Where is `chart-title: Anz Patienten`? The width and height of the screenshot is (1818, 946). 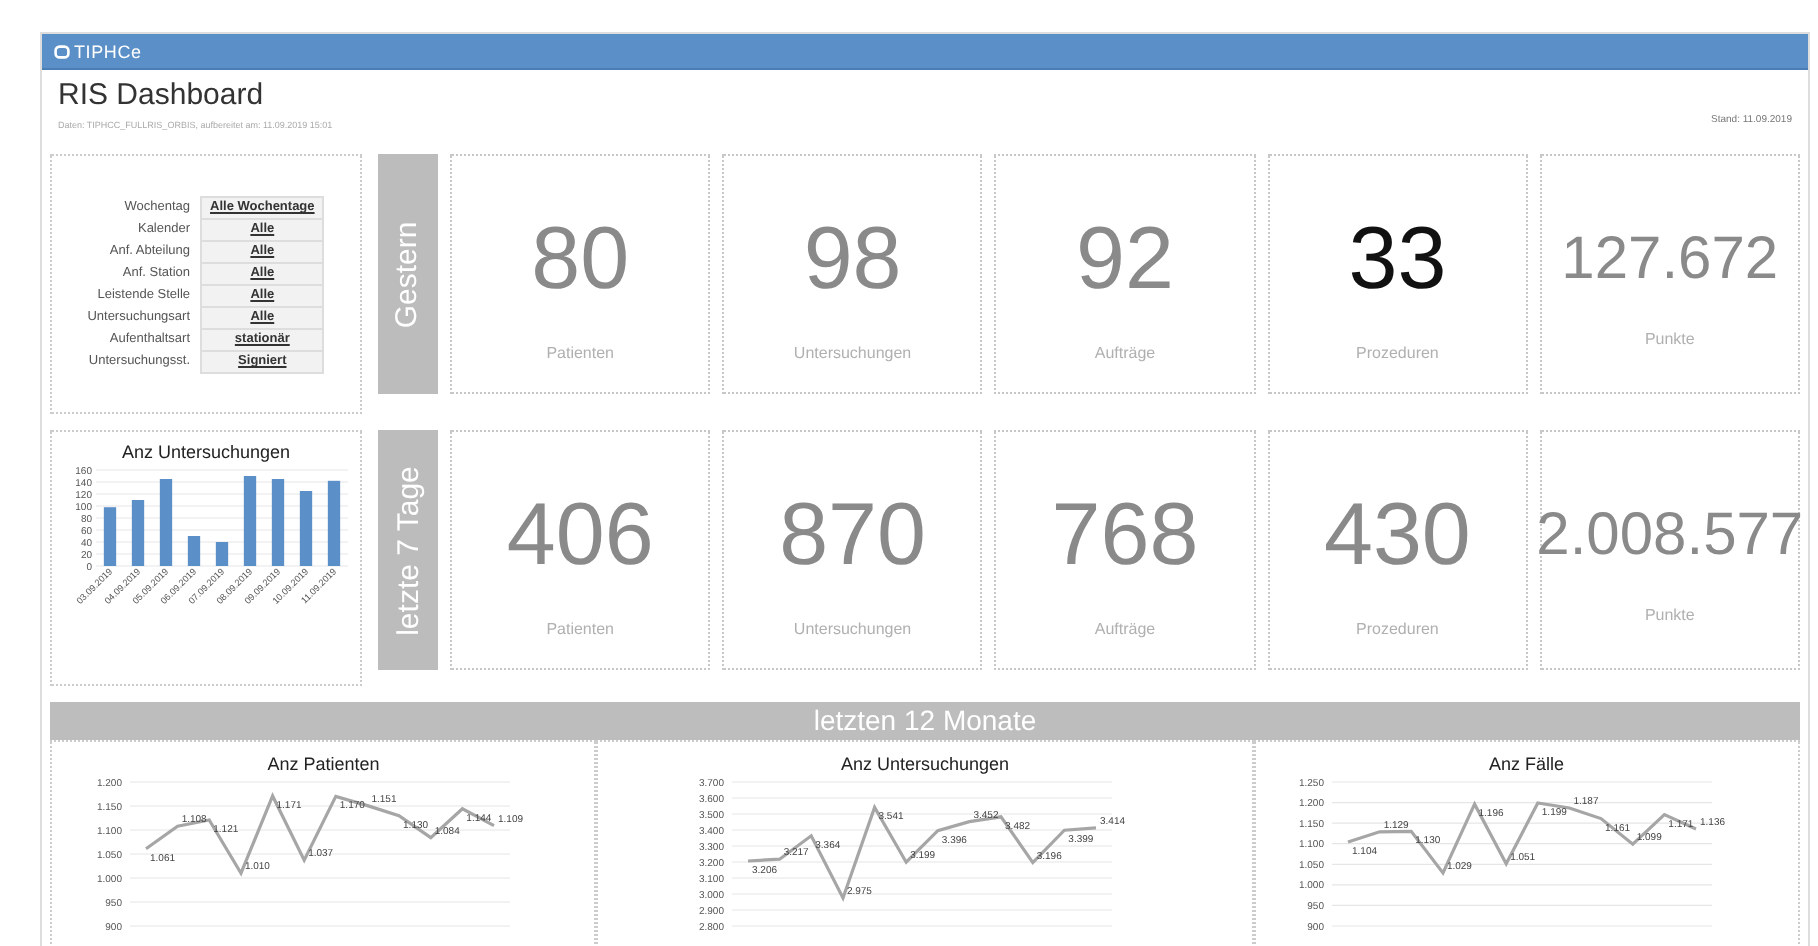
chart-title: Anz Patienten is located at coordinates (323, 764).